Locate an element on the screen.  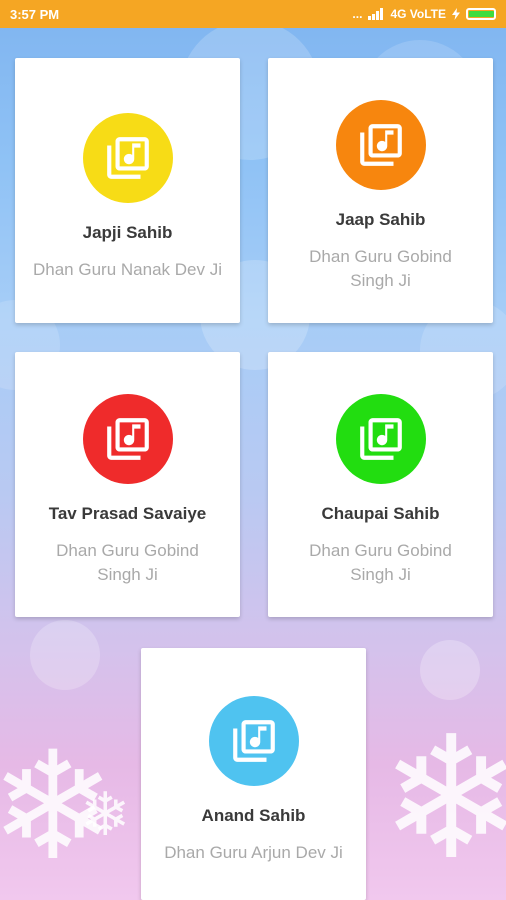
battery-icon is located at coordinates (481, 14).